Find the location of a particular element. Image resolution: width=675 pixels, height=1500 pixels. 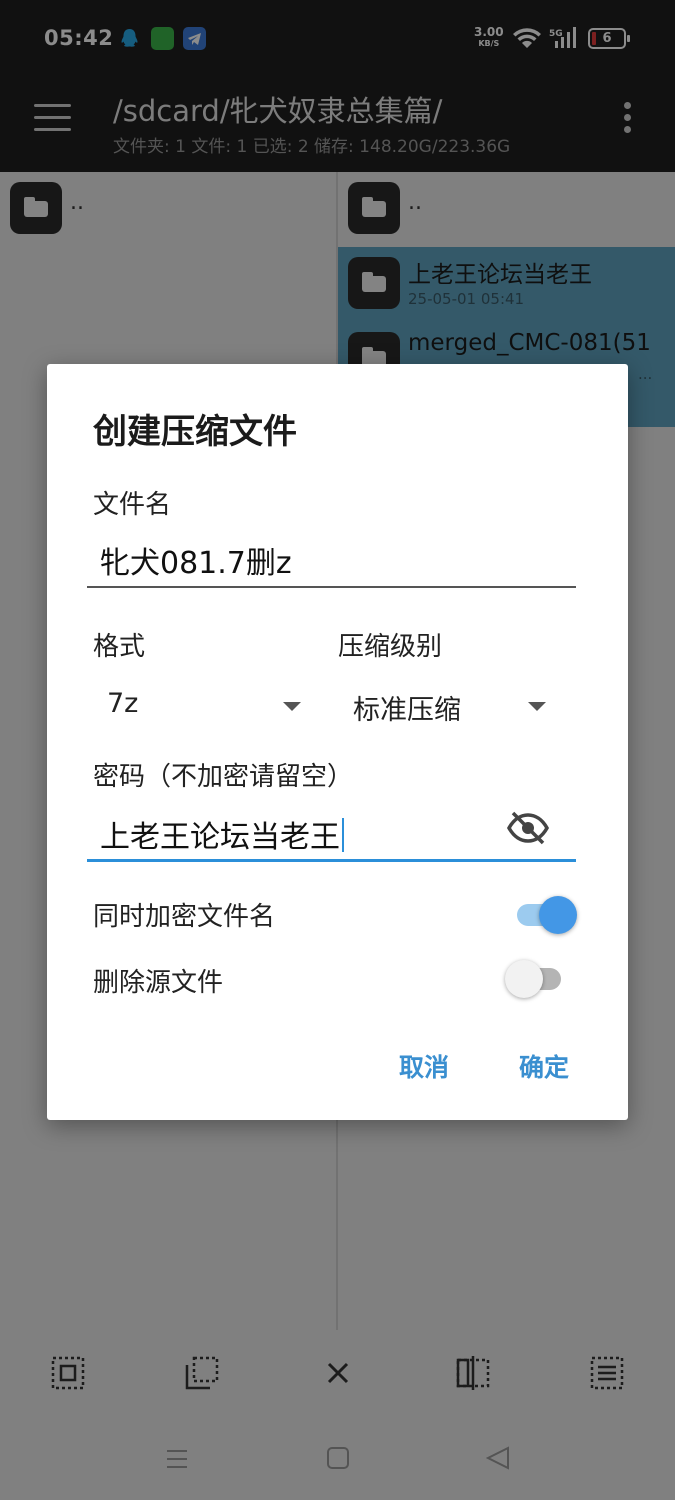

confirm-button: 确定 is located at coordinates (544, 1066).